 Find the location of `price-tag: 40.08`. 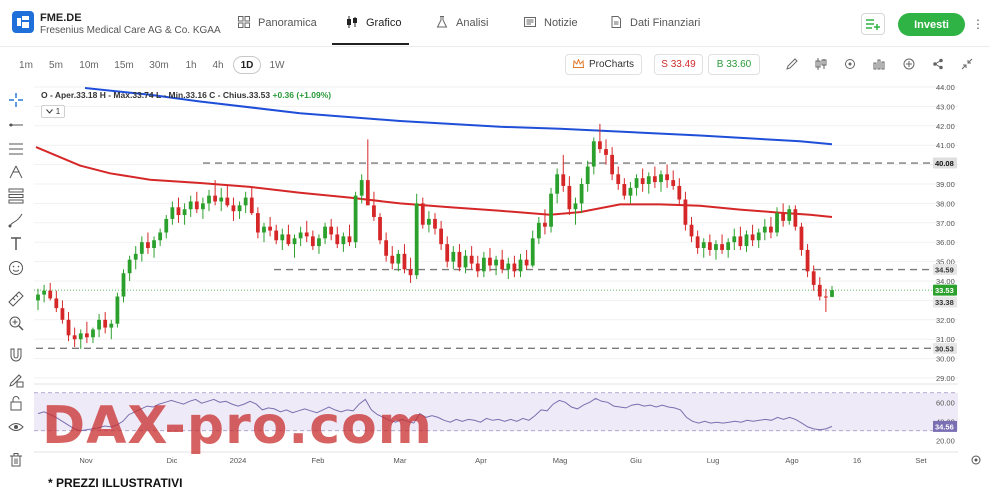

price-tag: 40.08 is located at coordinates (944, 163).